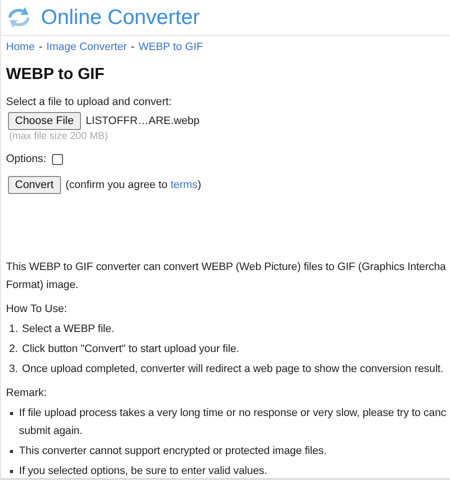  What do you see at coordinates (58, 159) in the screenshot?
I see `options-checkbox` at bounding box center [58, 159].